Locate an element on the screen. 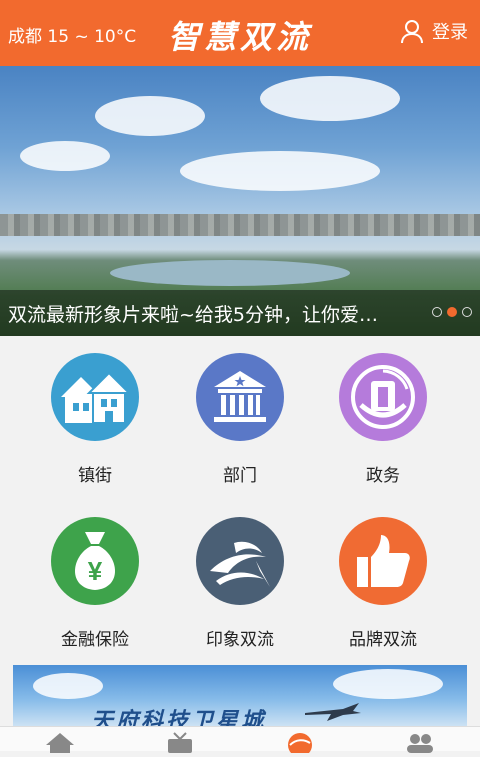 The height and width of the screenshot is (757, 480). airplane-icon is located at coordinates (333, 712).